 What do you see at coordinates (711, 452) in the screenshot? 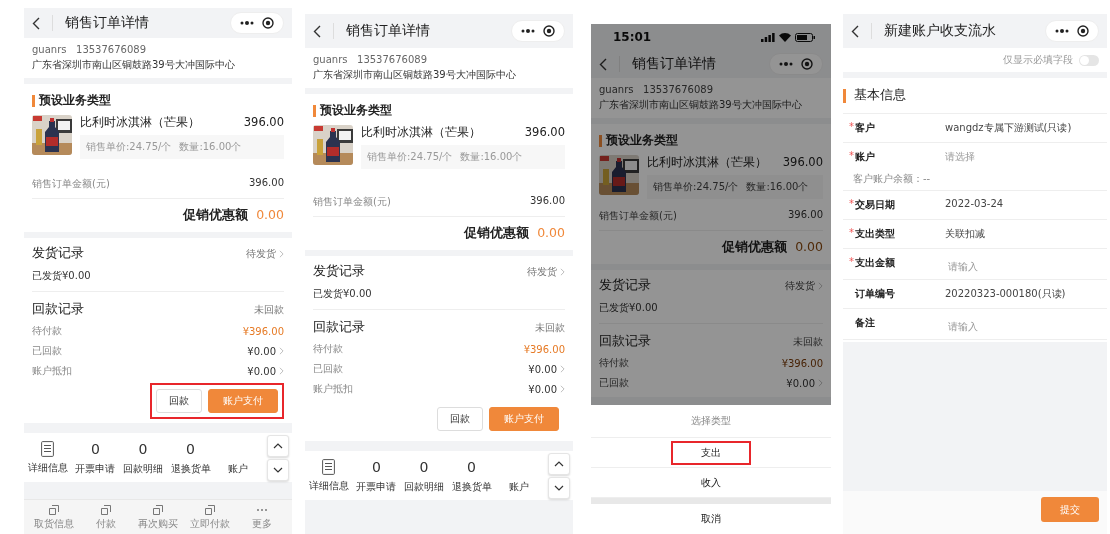
I see `sheet-option: 支出` at bounding box center [711, 452].